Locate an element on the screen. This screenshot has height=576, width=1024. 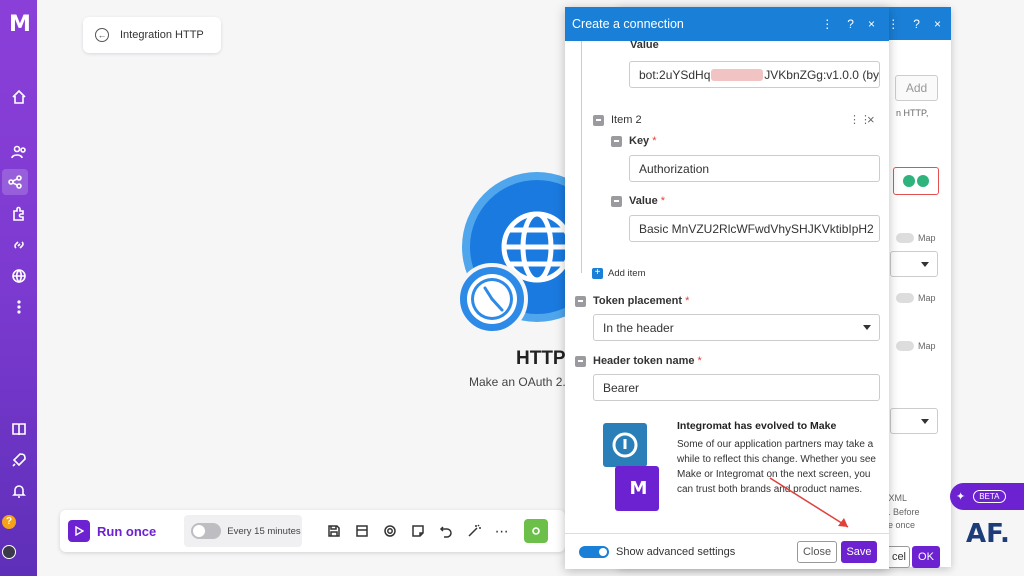
value-label: Value is located at coordinates (644, 46).